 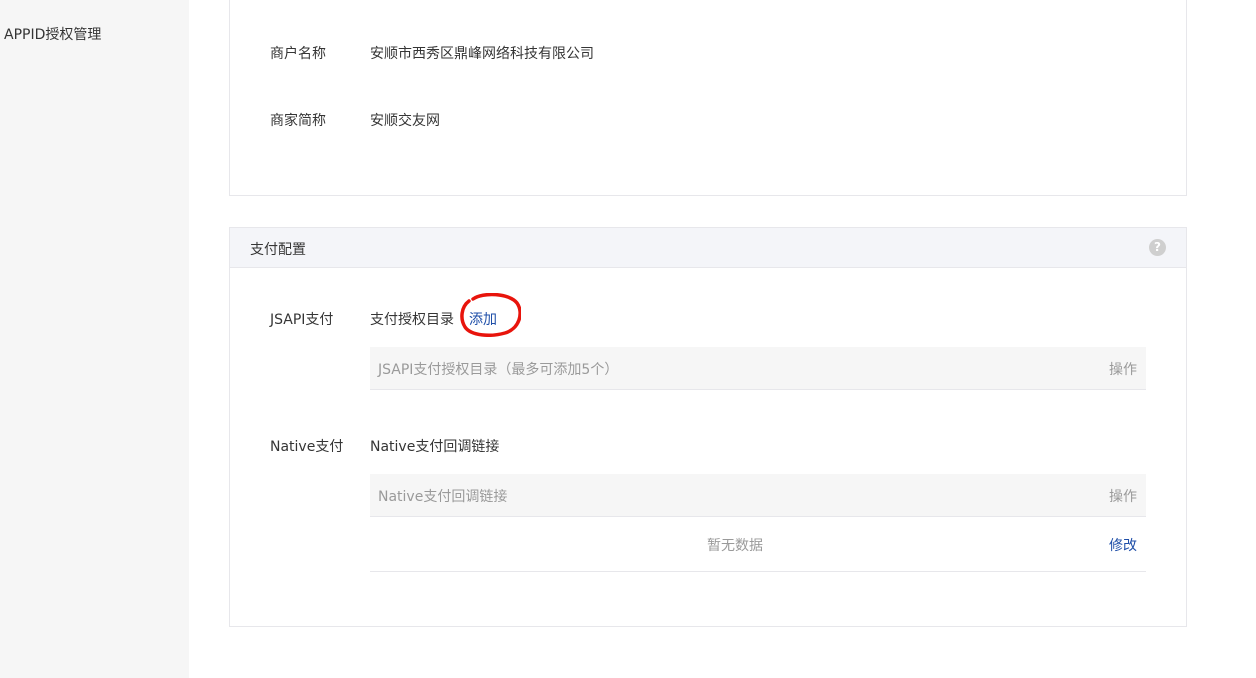 What do you see at coordinates (298, 121) in the screenshot?
I see `merchant-short-name-label: 商家简称` at bounding box center [298, 121].